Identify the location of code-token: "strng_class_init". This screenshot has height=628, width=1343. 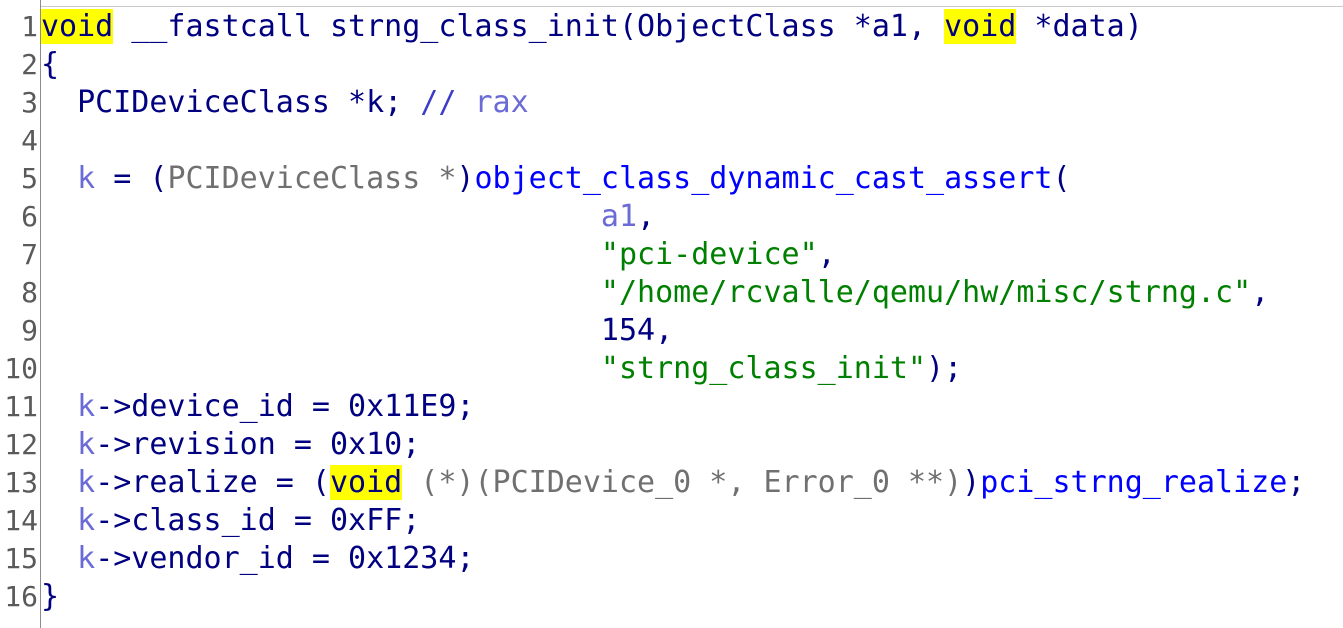
(763, 368).